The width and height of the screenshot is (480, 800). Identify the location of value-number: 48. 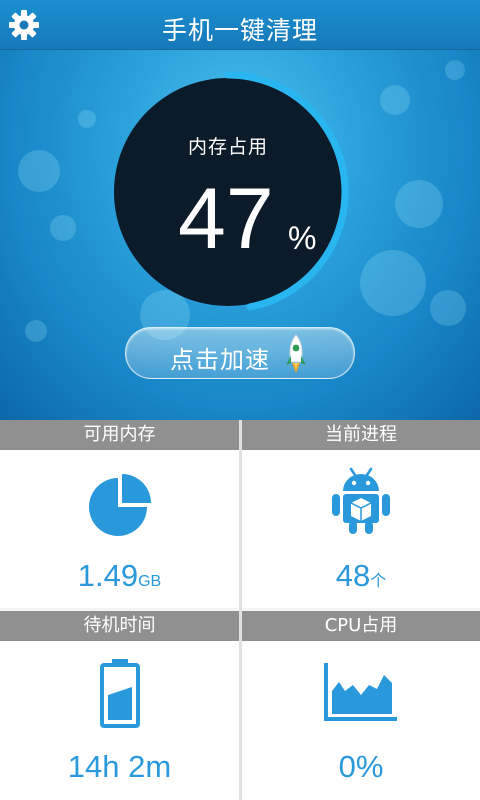
(353, 575).